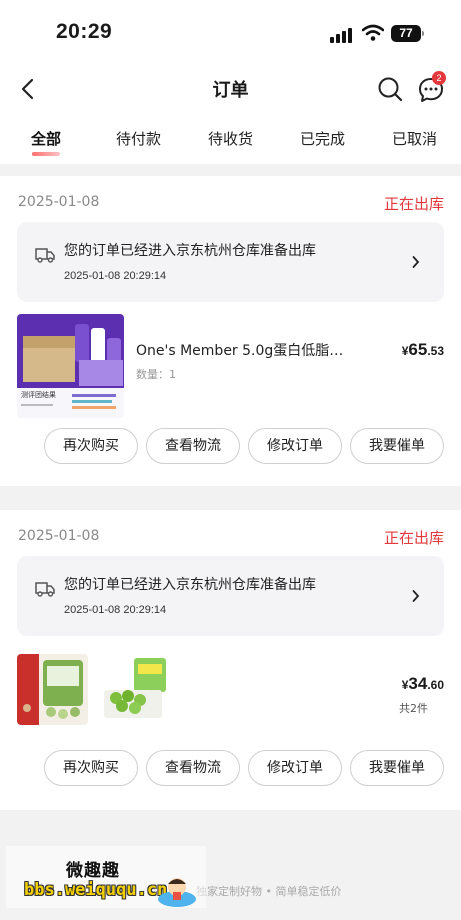 The image size is (461, 920). I want to click on watermark: 微趣趣 bbs.weiququ.cn, so click(106, 877).